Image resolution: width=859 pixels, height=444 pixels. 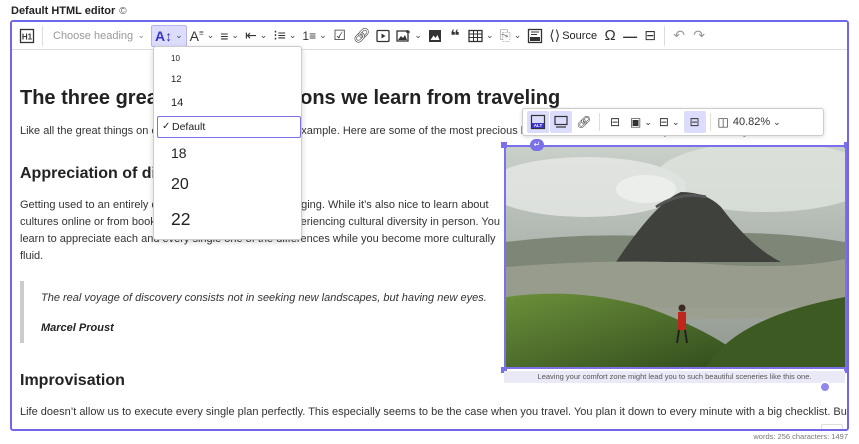 I want to click on image-wrap-button: ▣ ⌄, so click(x=641, y=122).